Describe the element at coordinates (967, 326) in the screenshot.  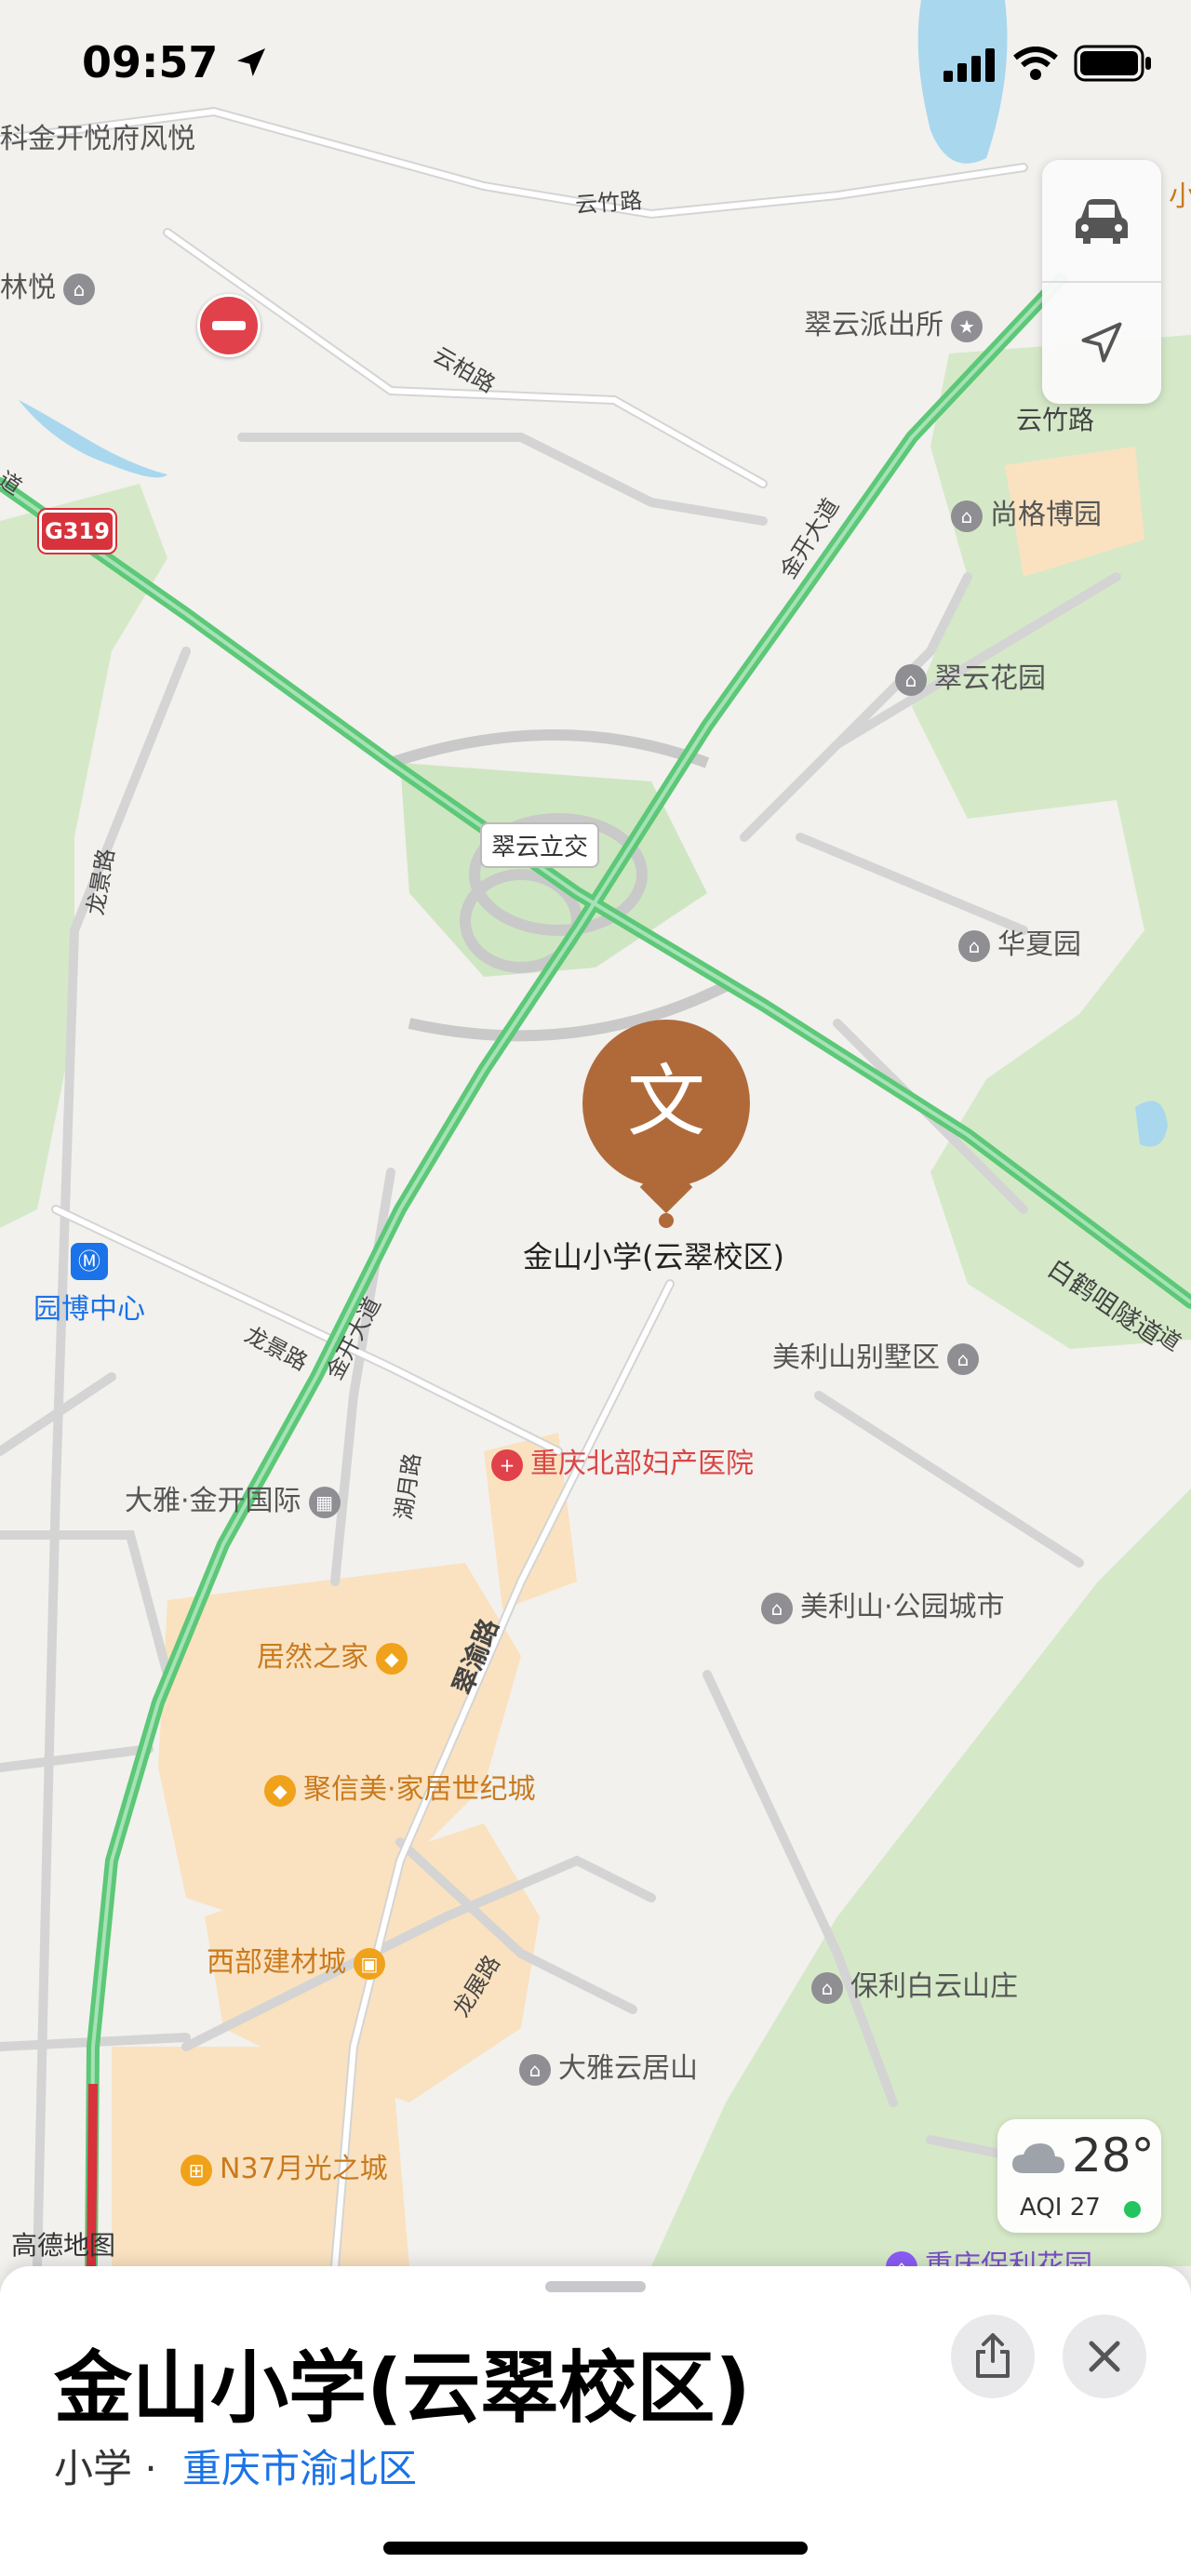
I see `police-icon: ★` at that location.